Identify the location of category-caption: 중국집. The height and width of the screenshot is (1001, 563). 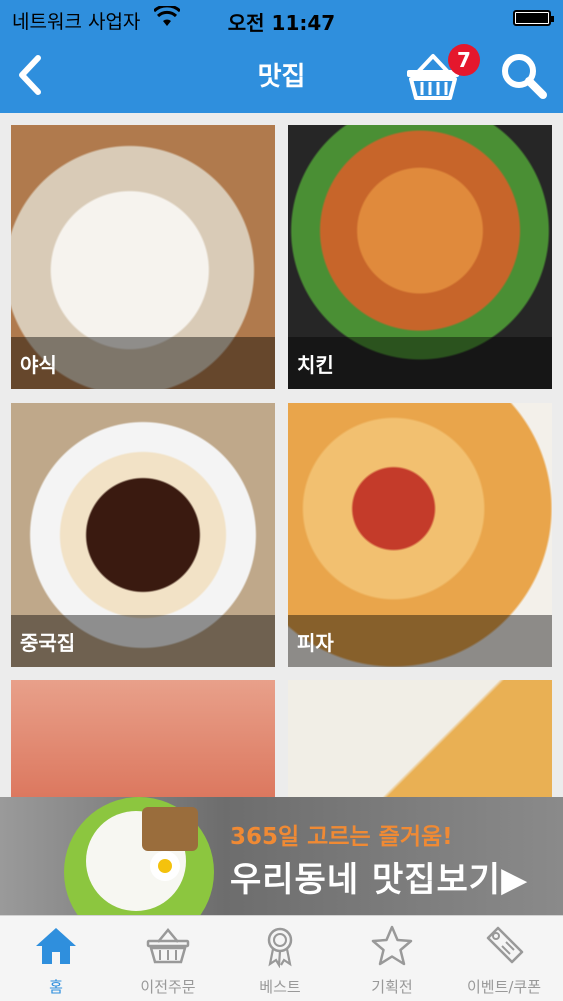
(143, 641).